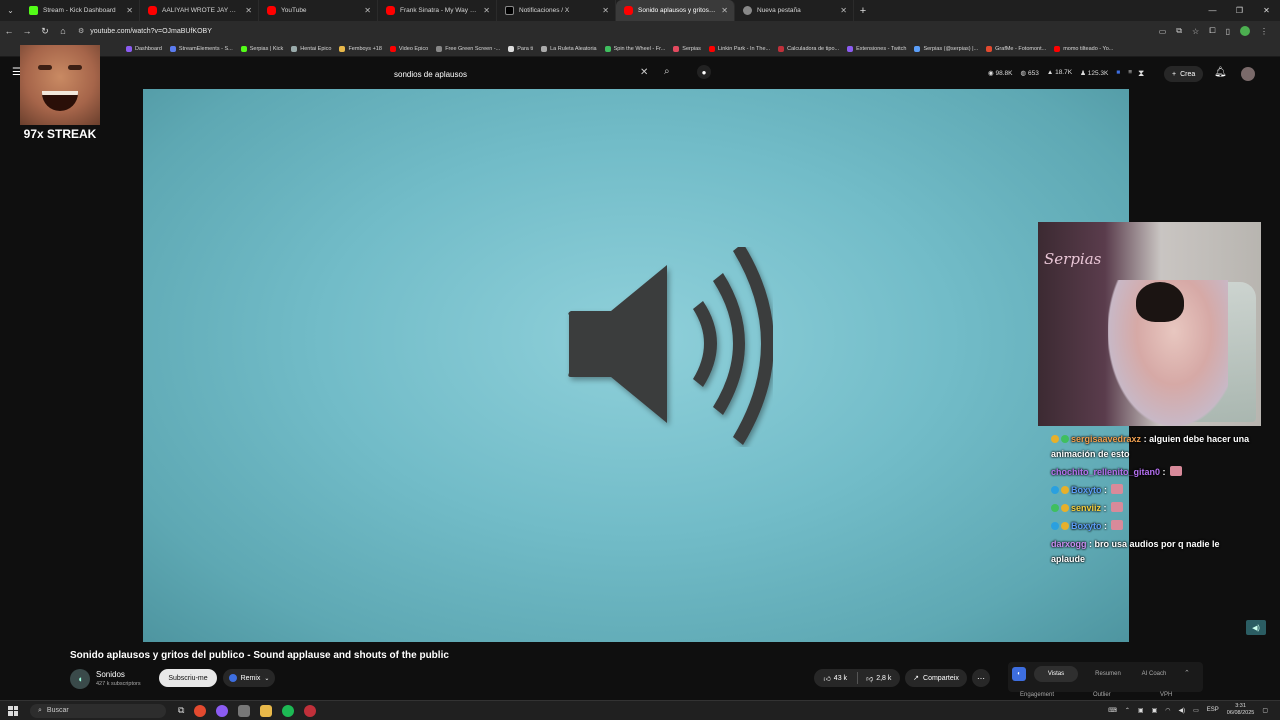 The image size is (1280, 720). I want to click on close-window-icon: ✕, so click(1266, 10).